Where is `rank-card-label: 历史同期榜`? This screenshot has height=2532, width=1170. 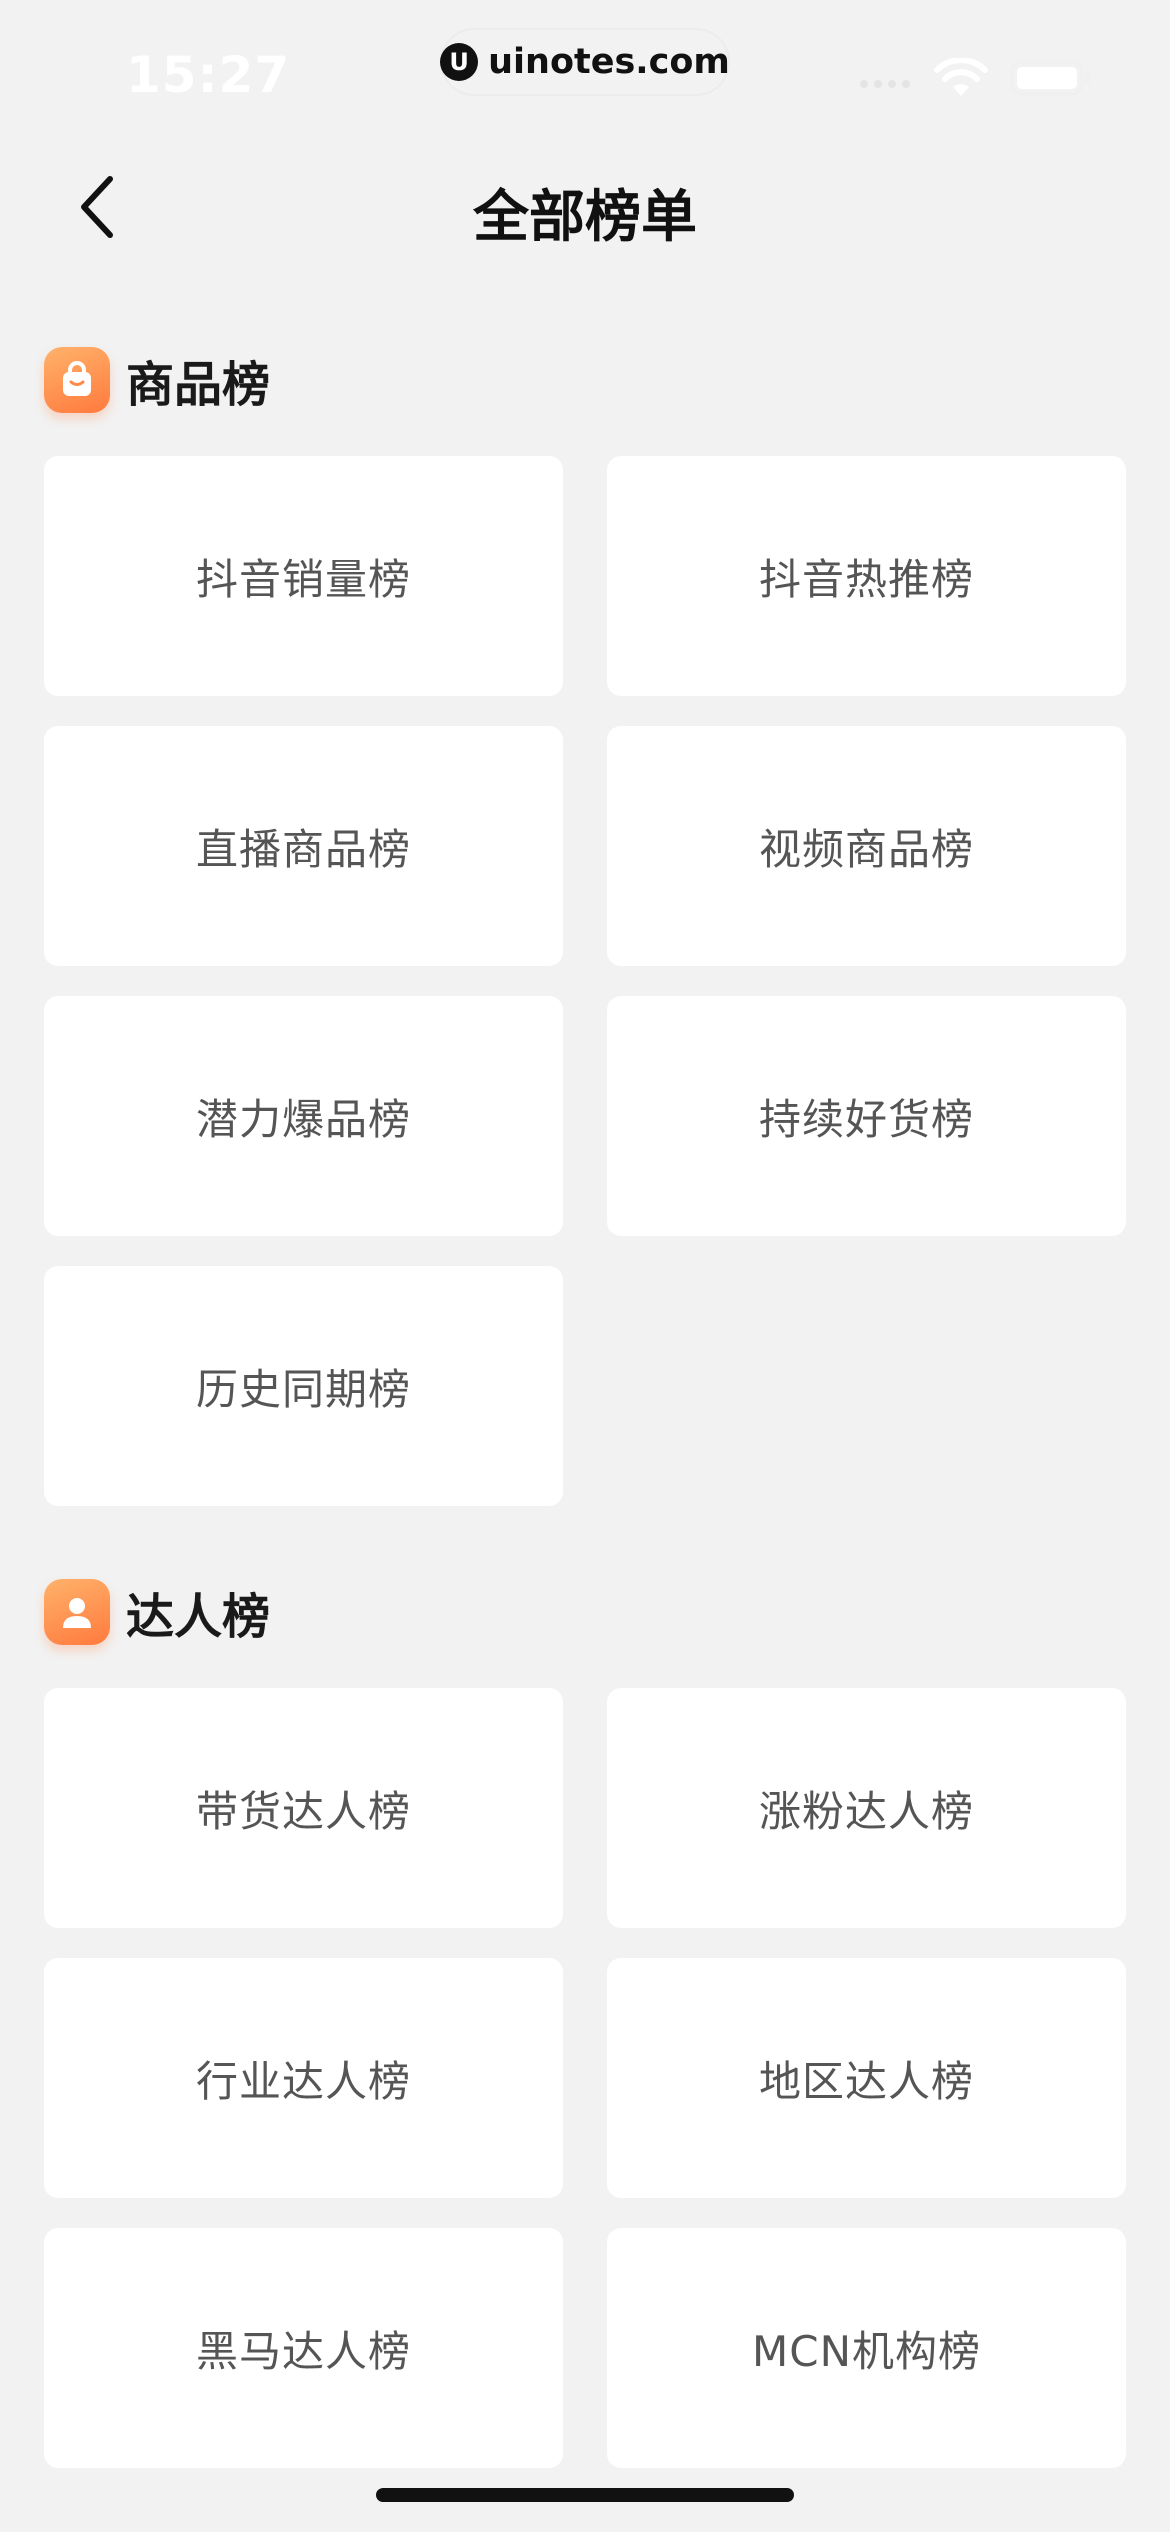 rank-card-label: 历史同期榜 is located at coordinates (303, 1389).